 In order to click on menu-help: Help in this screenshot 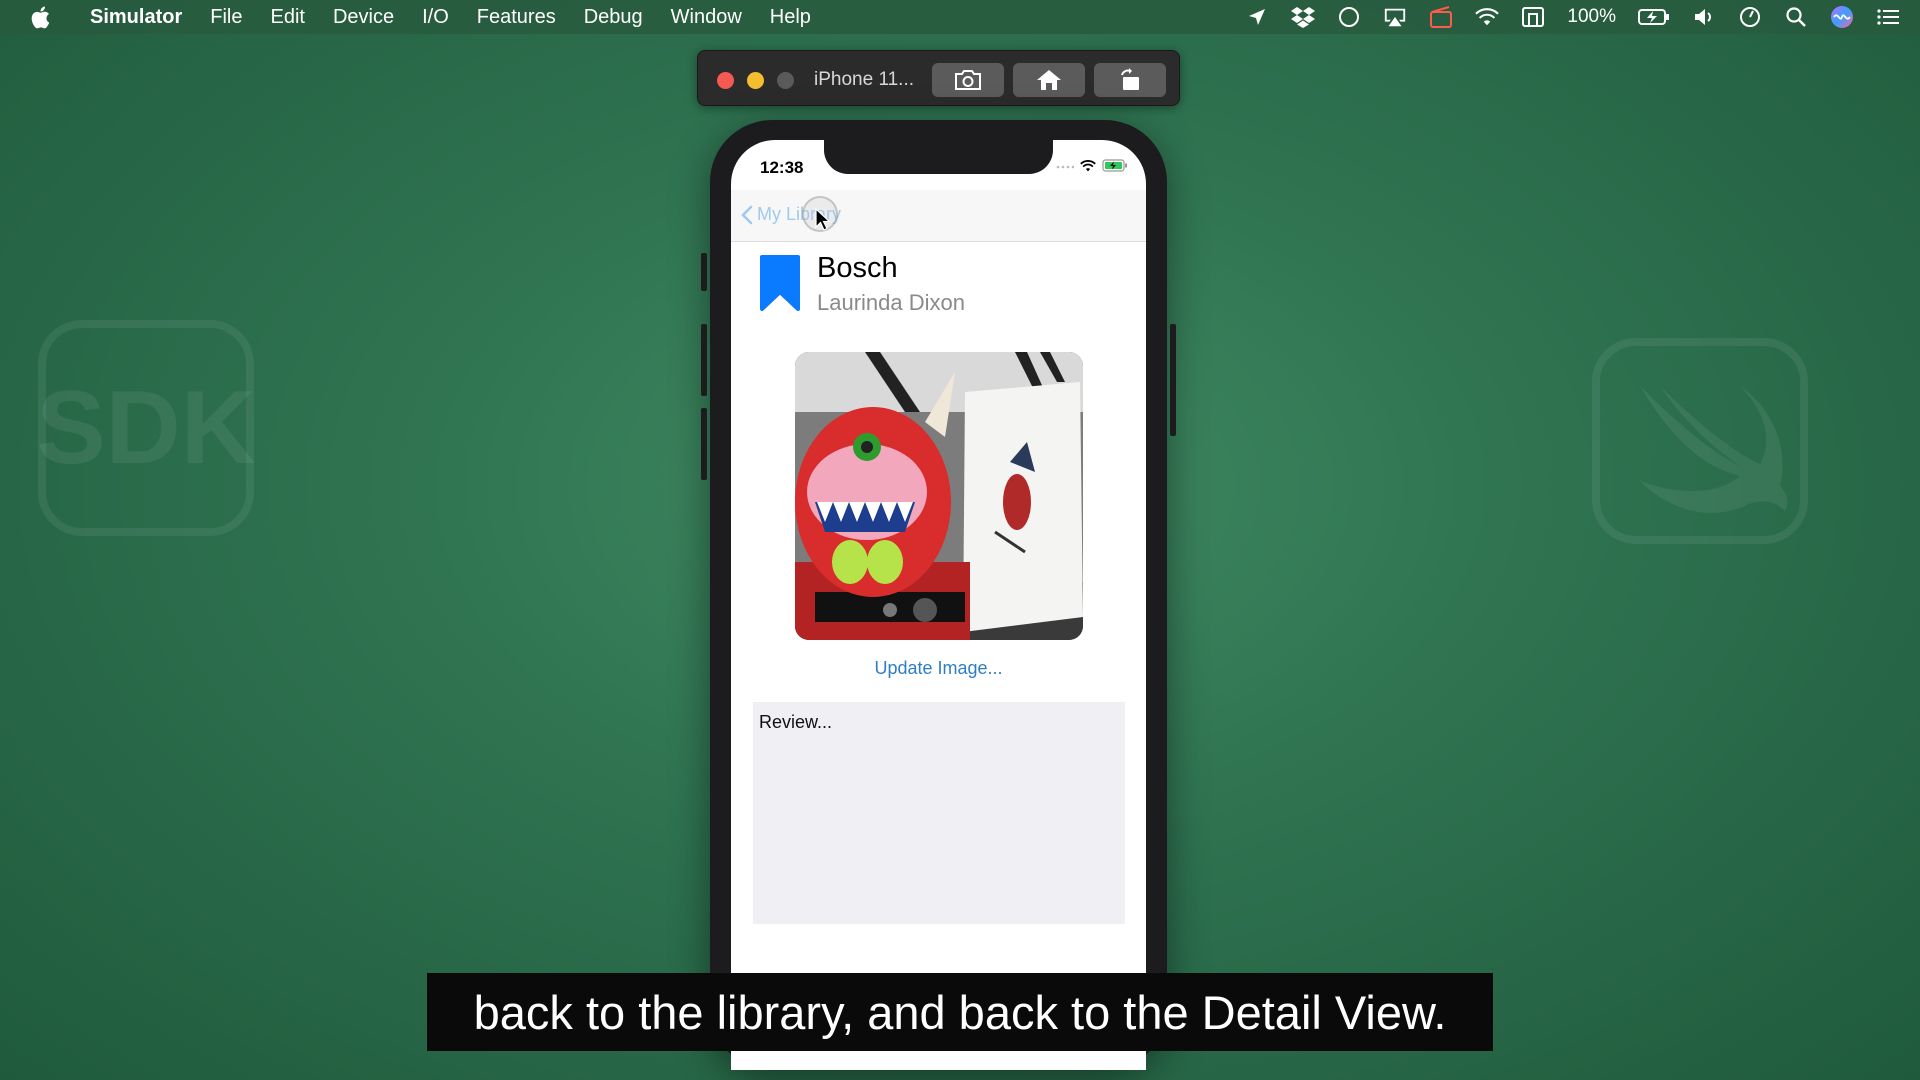, I will do `click(790, 17)`.